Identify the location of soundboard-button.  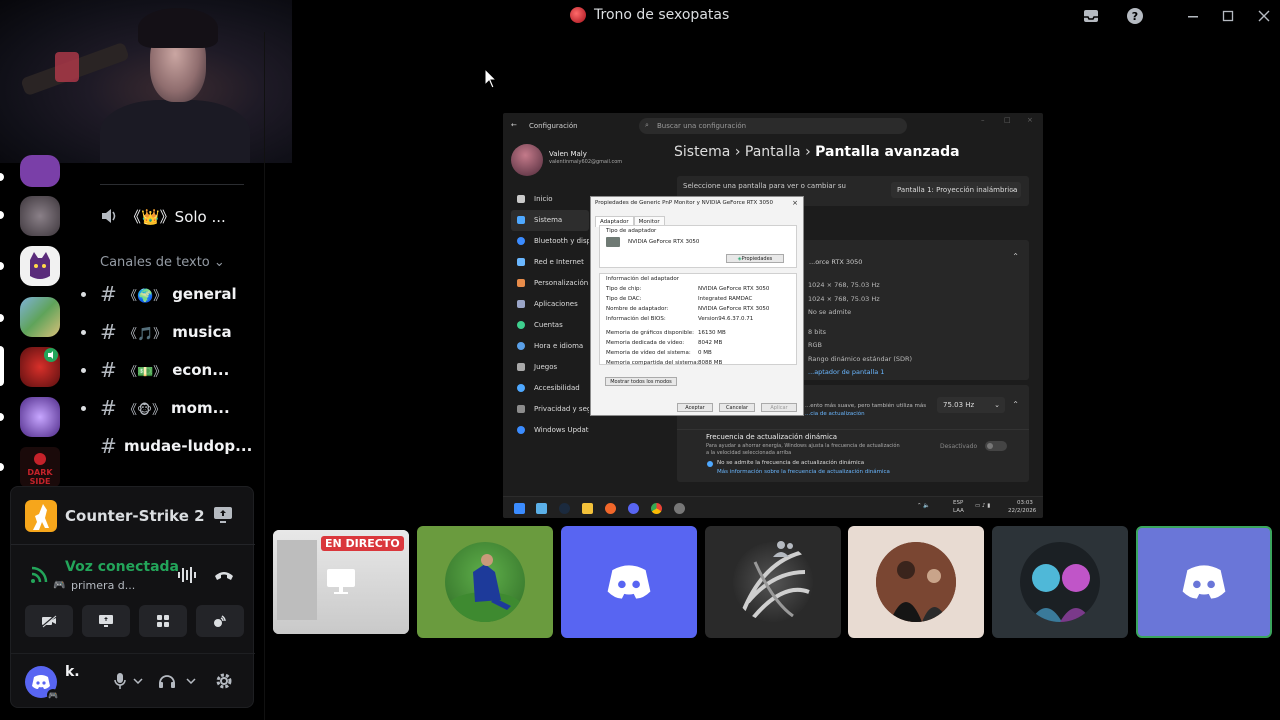
(220, 621).